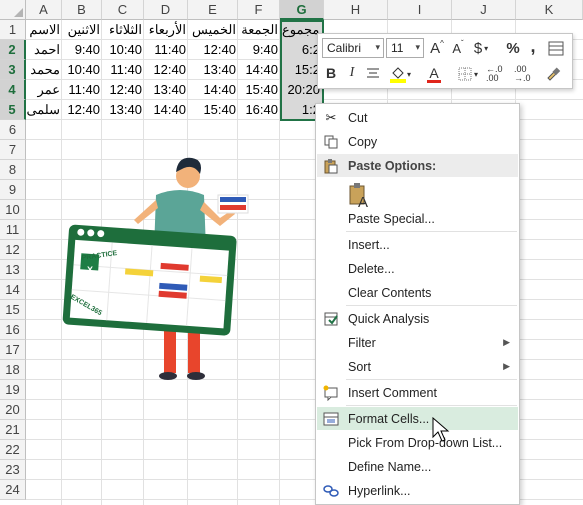 The image size is (583, 505). I want to click on column-header-d: D, so click(166, 10).